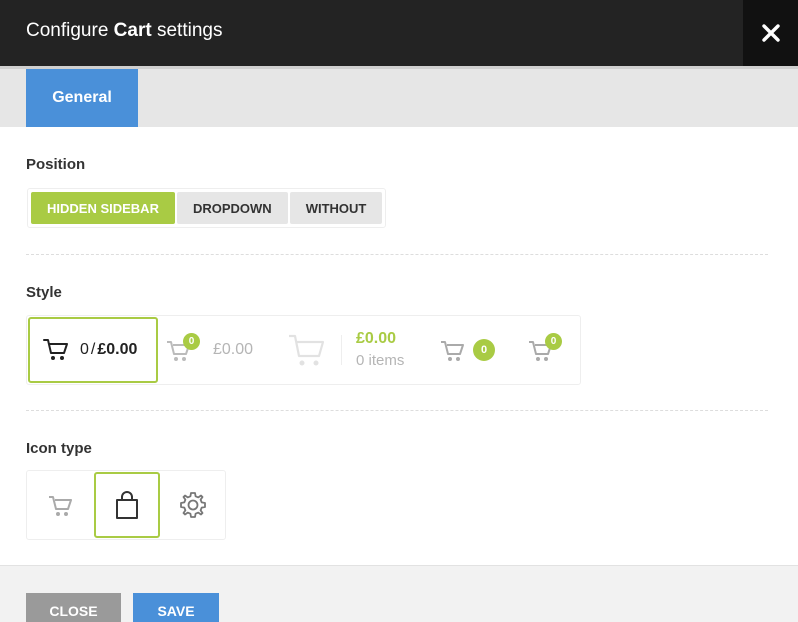 The height and width of the screenshot is (622, 798). What do you see at coordinates (67, 30) in the screenshot?
I see `title-prefix: Configure` at bounding box center [67, 30].